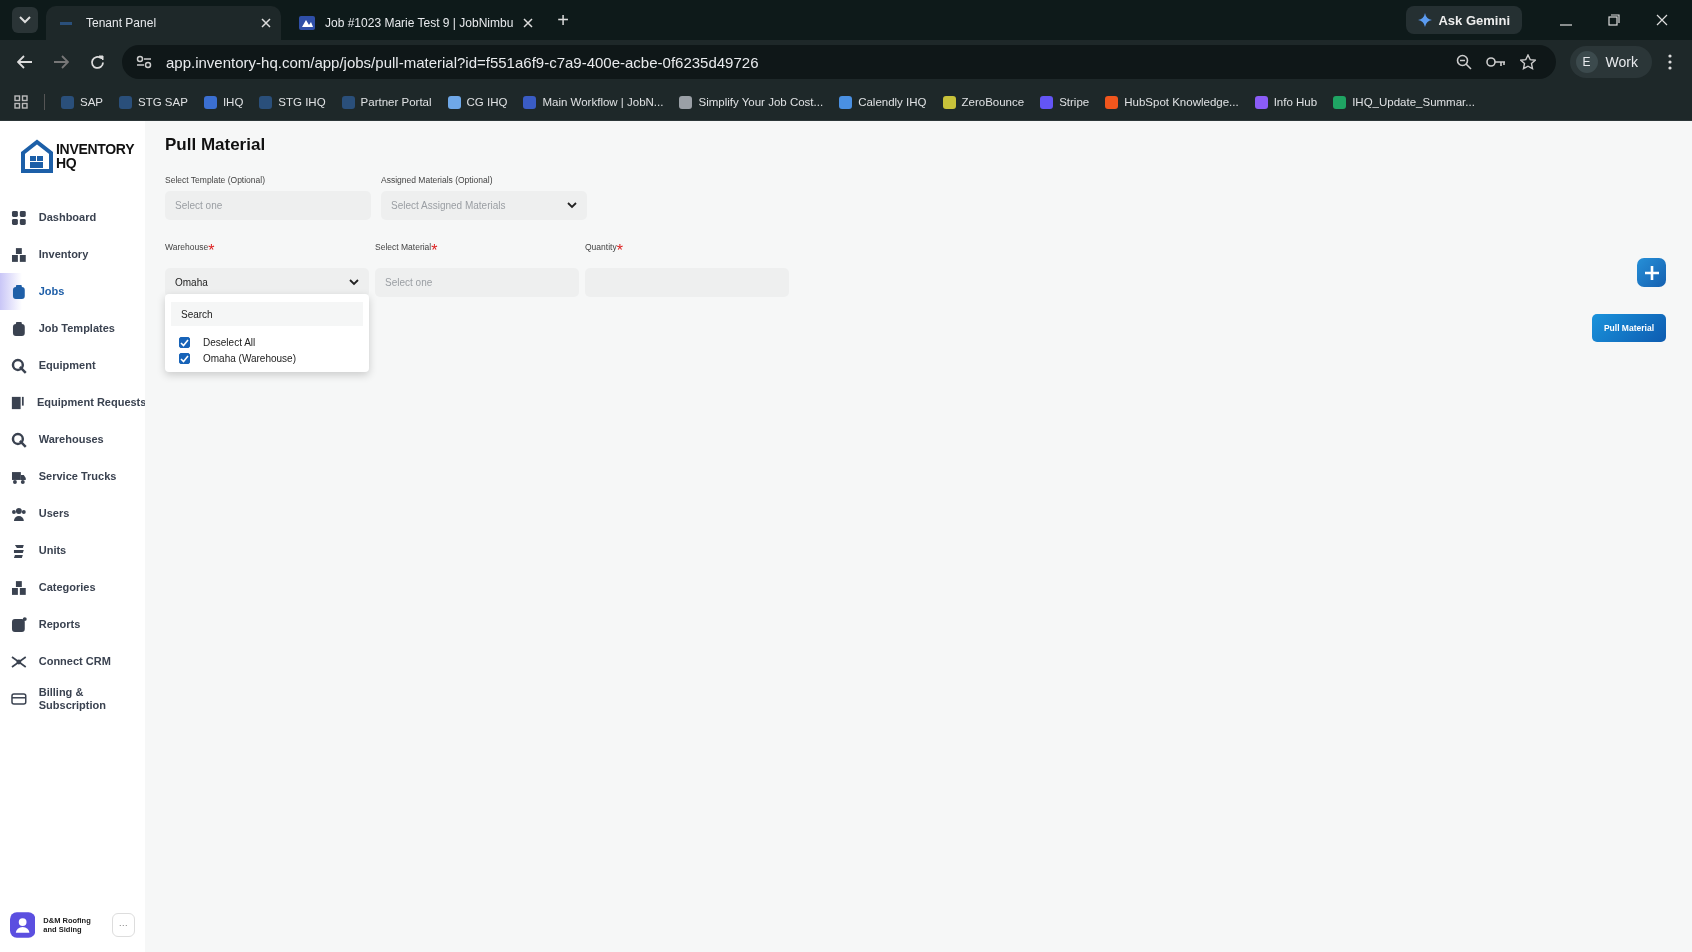  What do you see at coordinates (72, 328) in the screenshot?
I see `sidebar-item: Job Templates` at bounding box center [72, 328].